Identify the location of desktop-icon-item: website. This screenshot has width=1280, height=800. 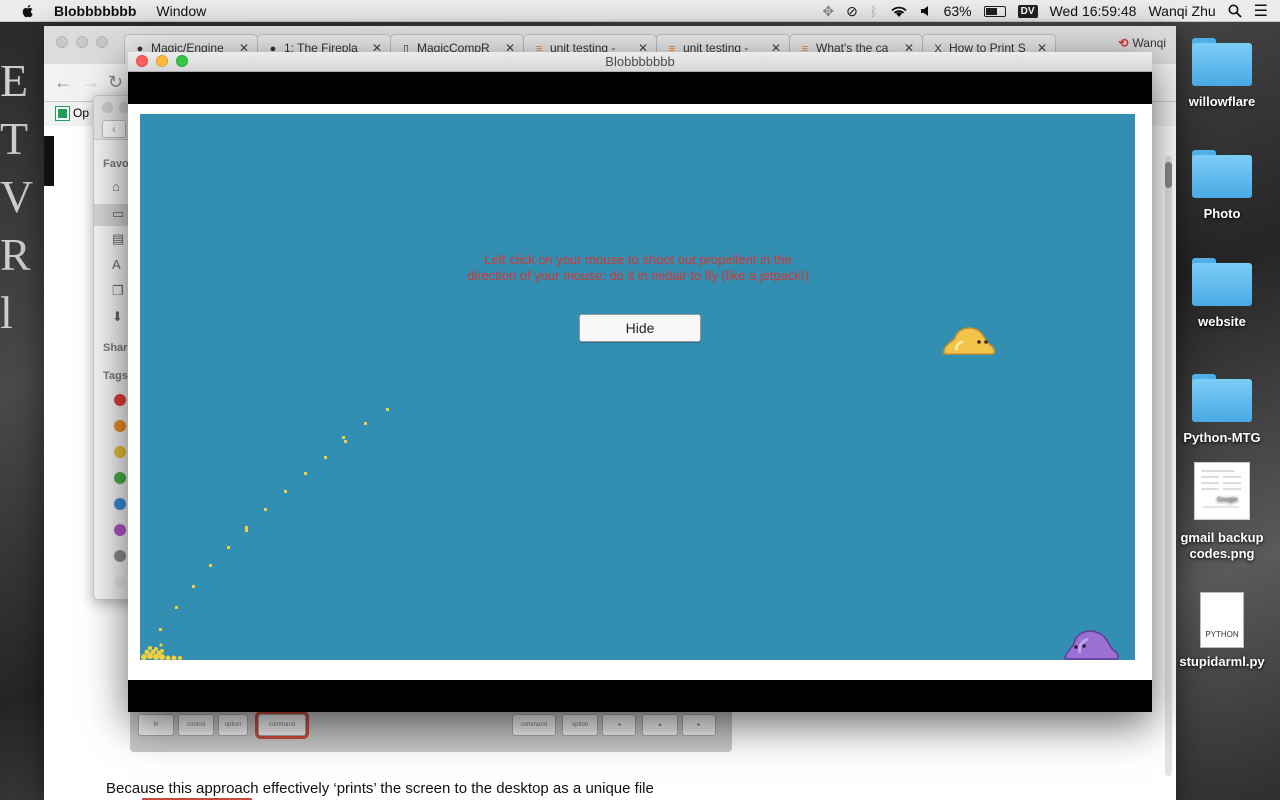
(1222, 294).